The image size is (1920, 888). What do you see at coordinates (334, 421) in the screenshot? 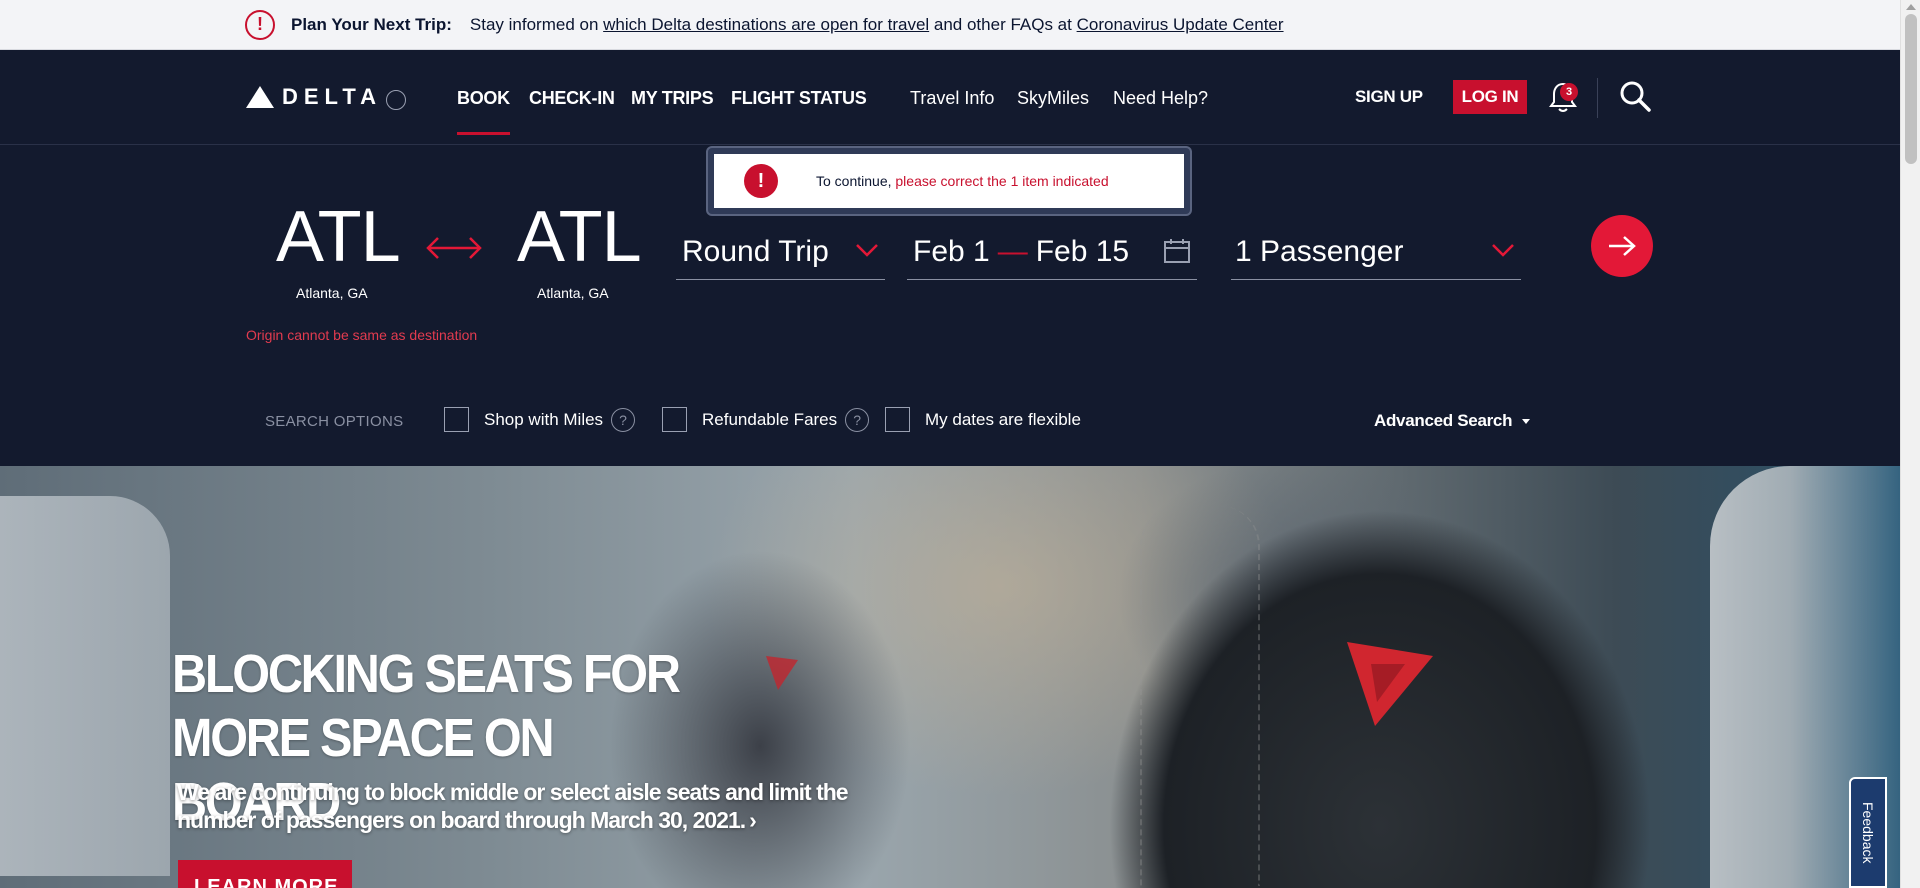
I see `search-options-label: SEARCH OPTIONS` at bounding box center [334, 421].